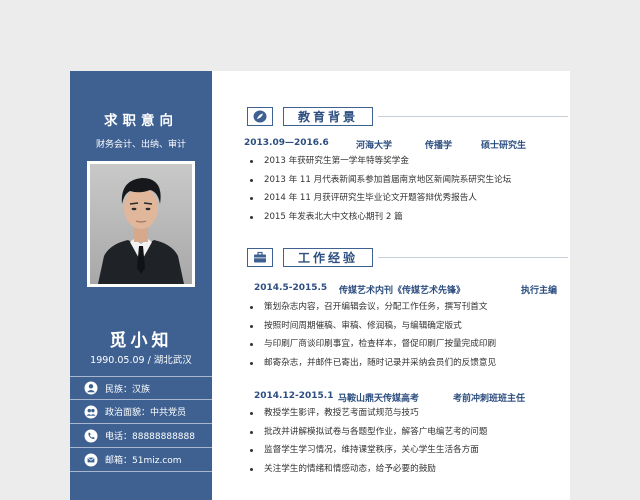 This screenshot has height=500, width=640. Describe the element at coordinates (140, 145) in the screenshot. I see `job-objective-subtitle: 财务会计、出纳、审计` at that location.